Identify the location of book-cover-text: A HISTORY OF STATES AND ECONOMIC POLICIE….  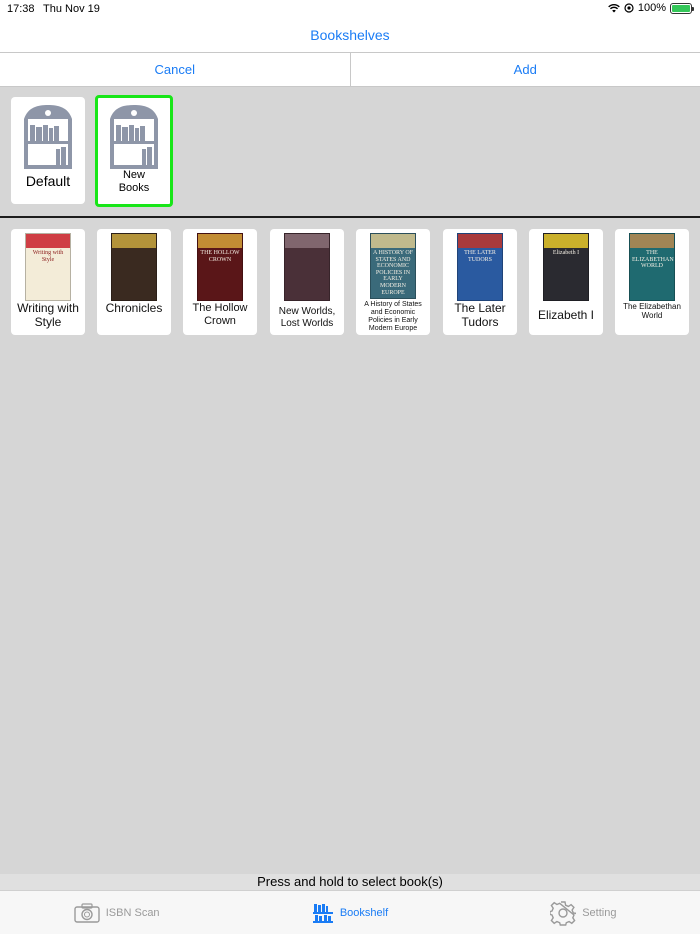
(393, 273).